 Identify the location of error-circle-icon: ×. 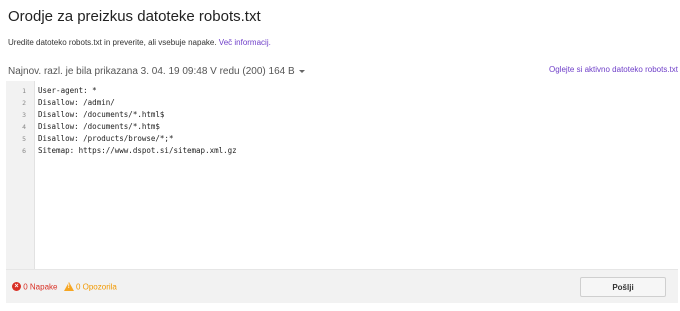
(16, 287).